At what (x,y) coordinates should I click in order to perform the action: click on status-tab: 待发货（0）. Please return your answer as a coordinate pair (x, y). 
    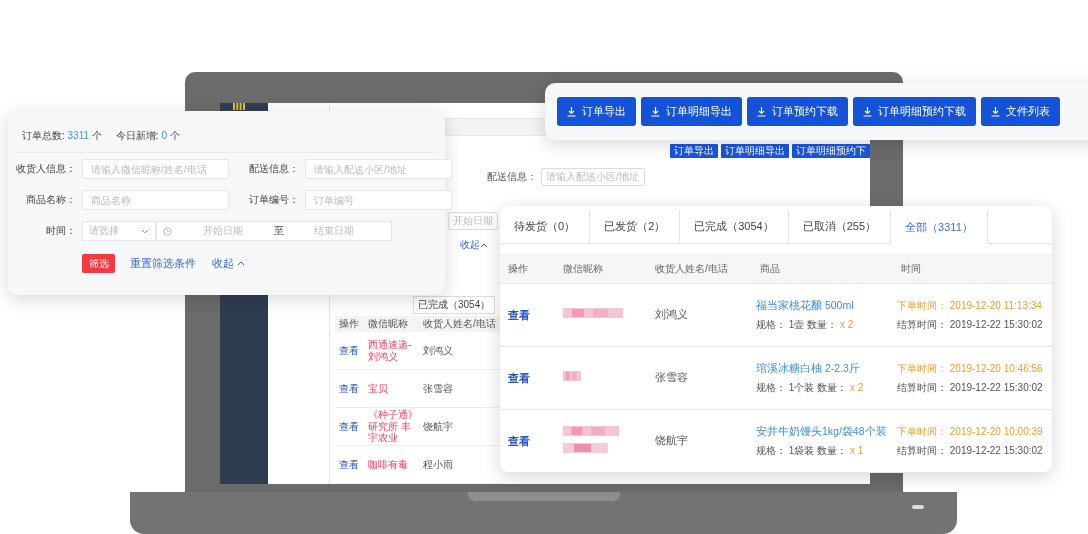
    Looking at the image, I should click on (545, 226).